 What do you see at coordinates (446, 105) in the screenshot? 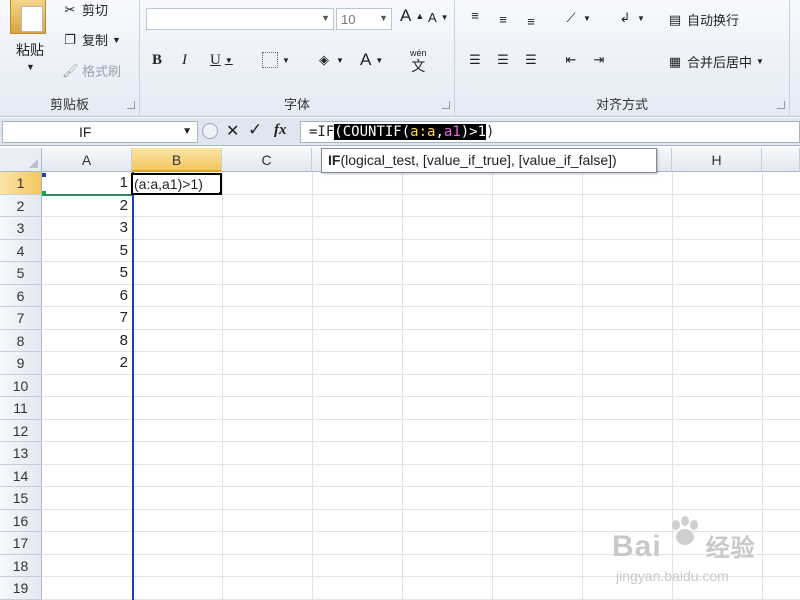
I see `font-launcher-icon` at bounding box center [446, 105].